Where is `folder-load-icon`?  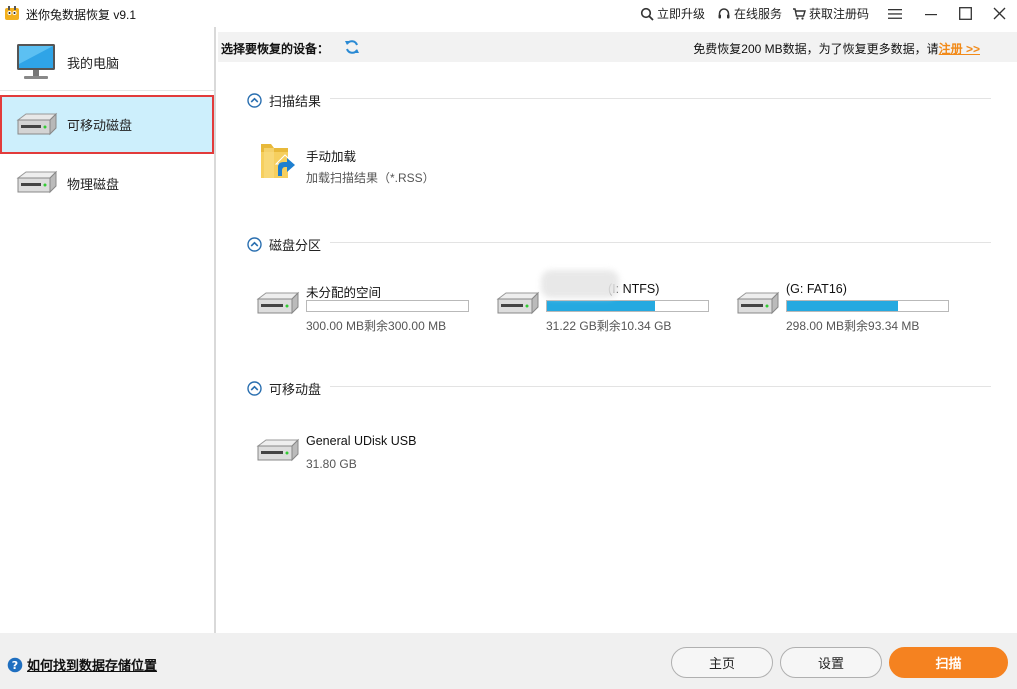 folder-load-icon is located at coordinates (278, 161).